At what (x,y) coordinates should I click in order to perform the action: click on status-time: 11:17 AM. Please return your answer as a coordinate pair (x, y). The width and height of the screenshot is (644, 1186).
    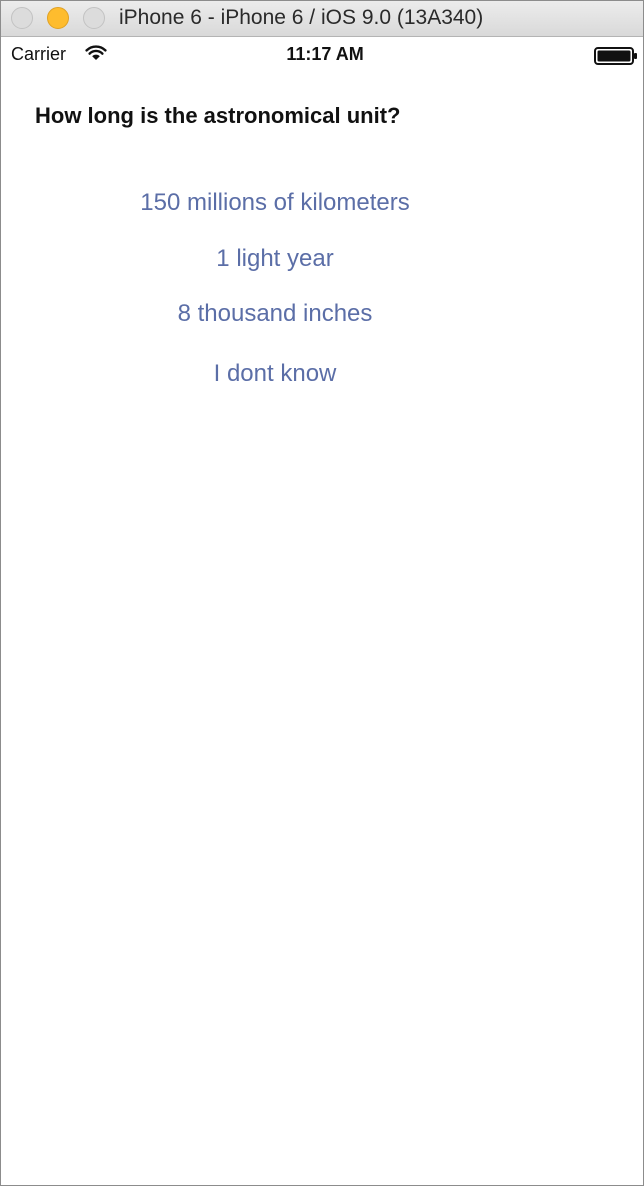
    Looking at the image, I should click on (325, 54).